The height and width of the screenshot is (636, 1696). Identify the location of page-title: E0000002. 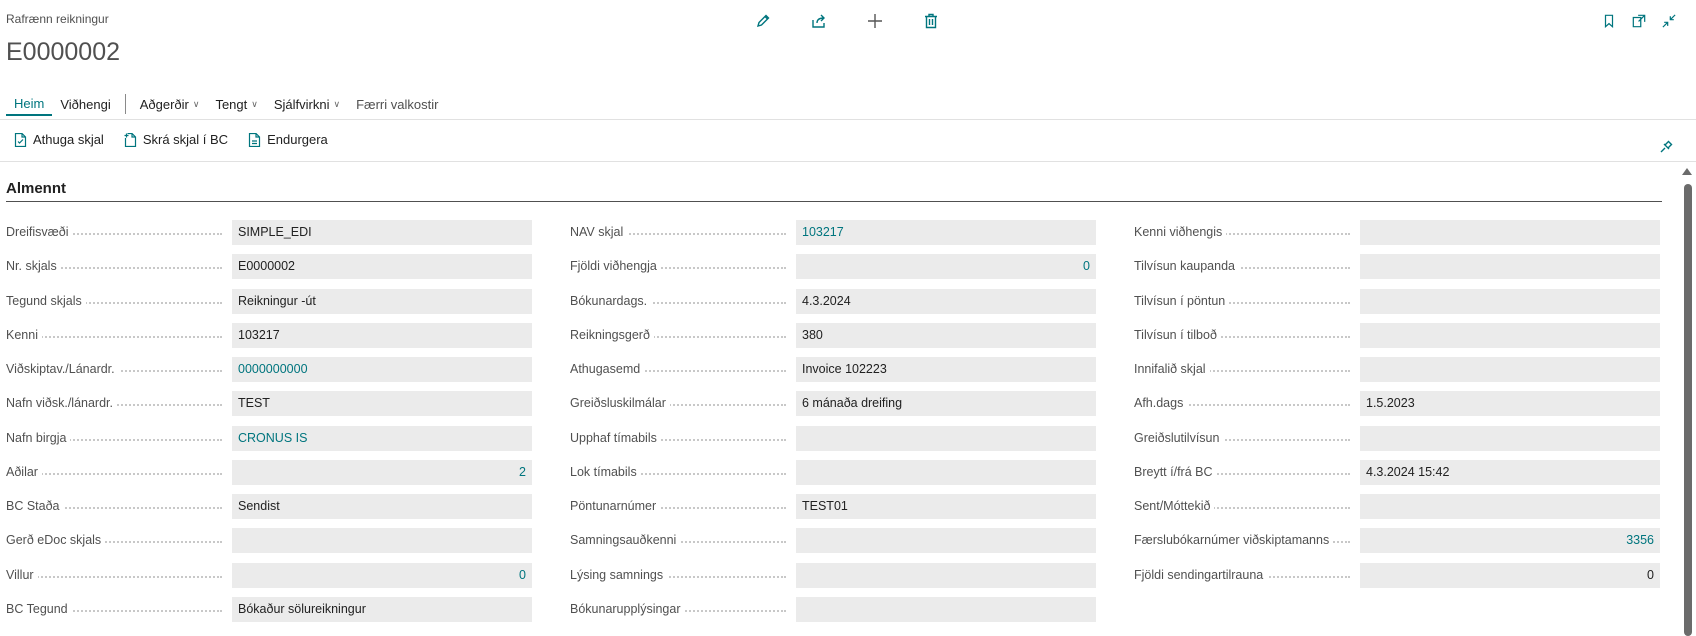
(63, 52).